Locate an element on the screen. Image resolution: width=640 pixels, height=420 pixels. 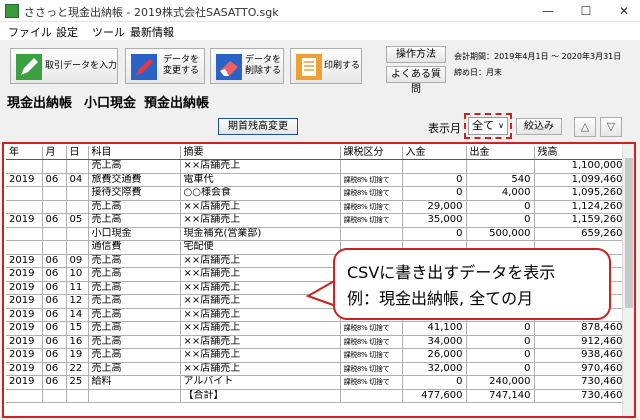
faq-button: よくある質問 is located at coordinates (416, 80).